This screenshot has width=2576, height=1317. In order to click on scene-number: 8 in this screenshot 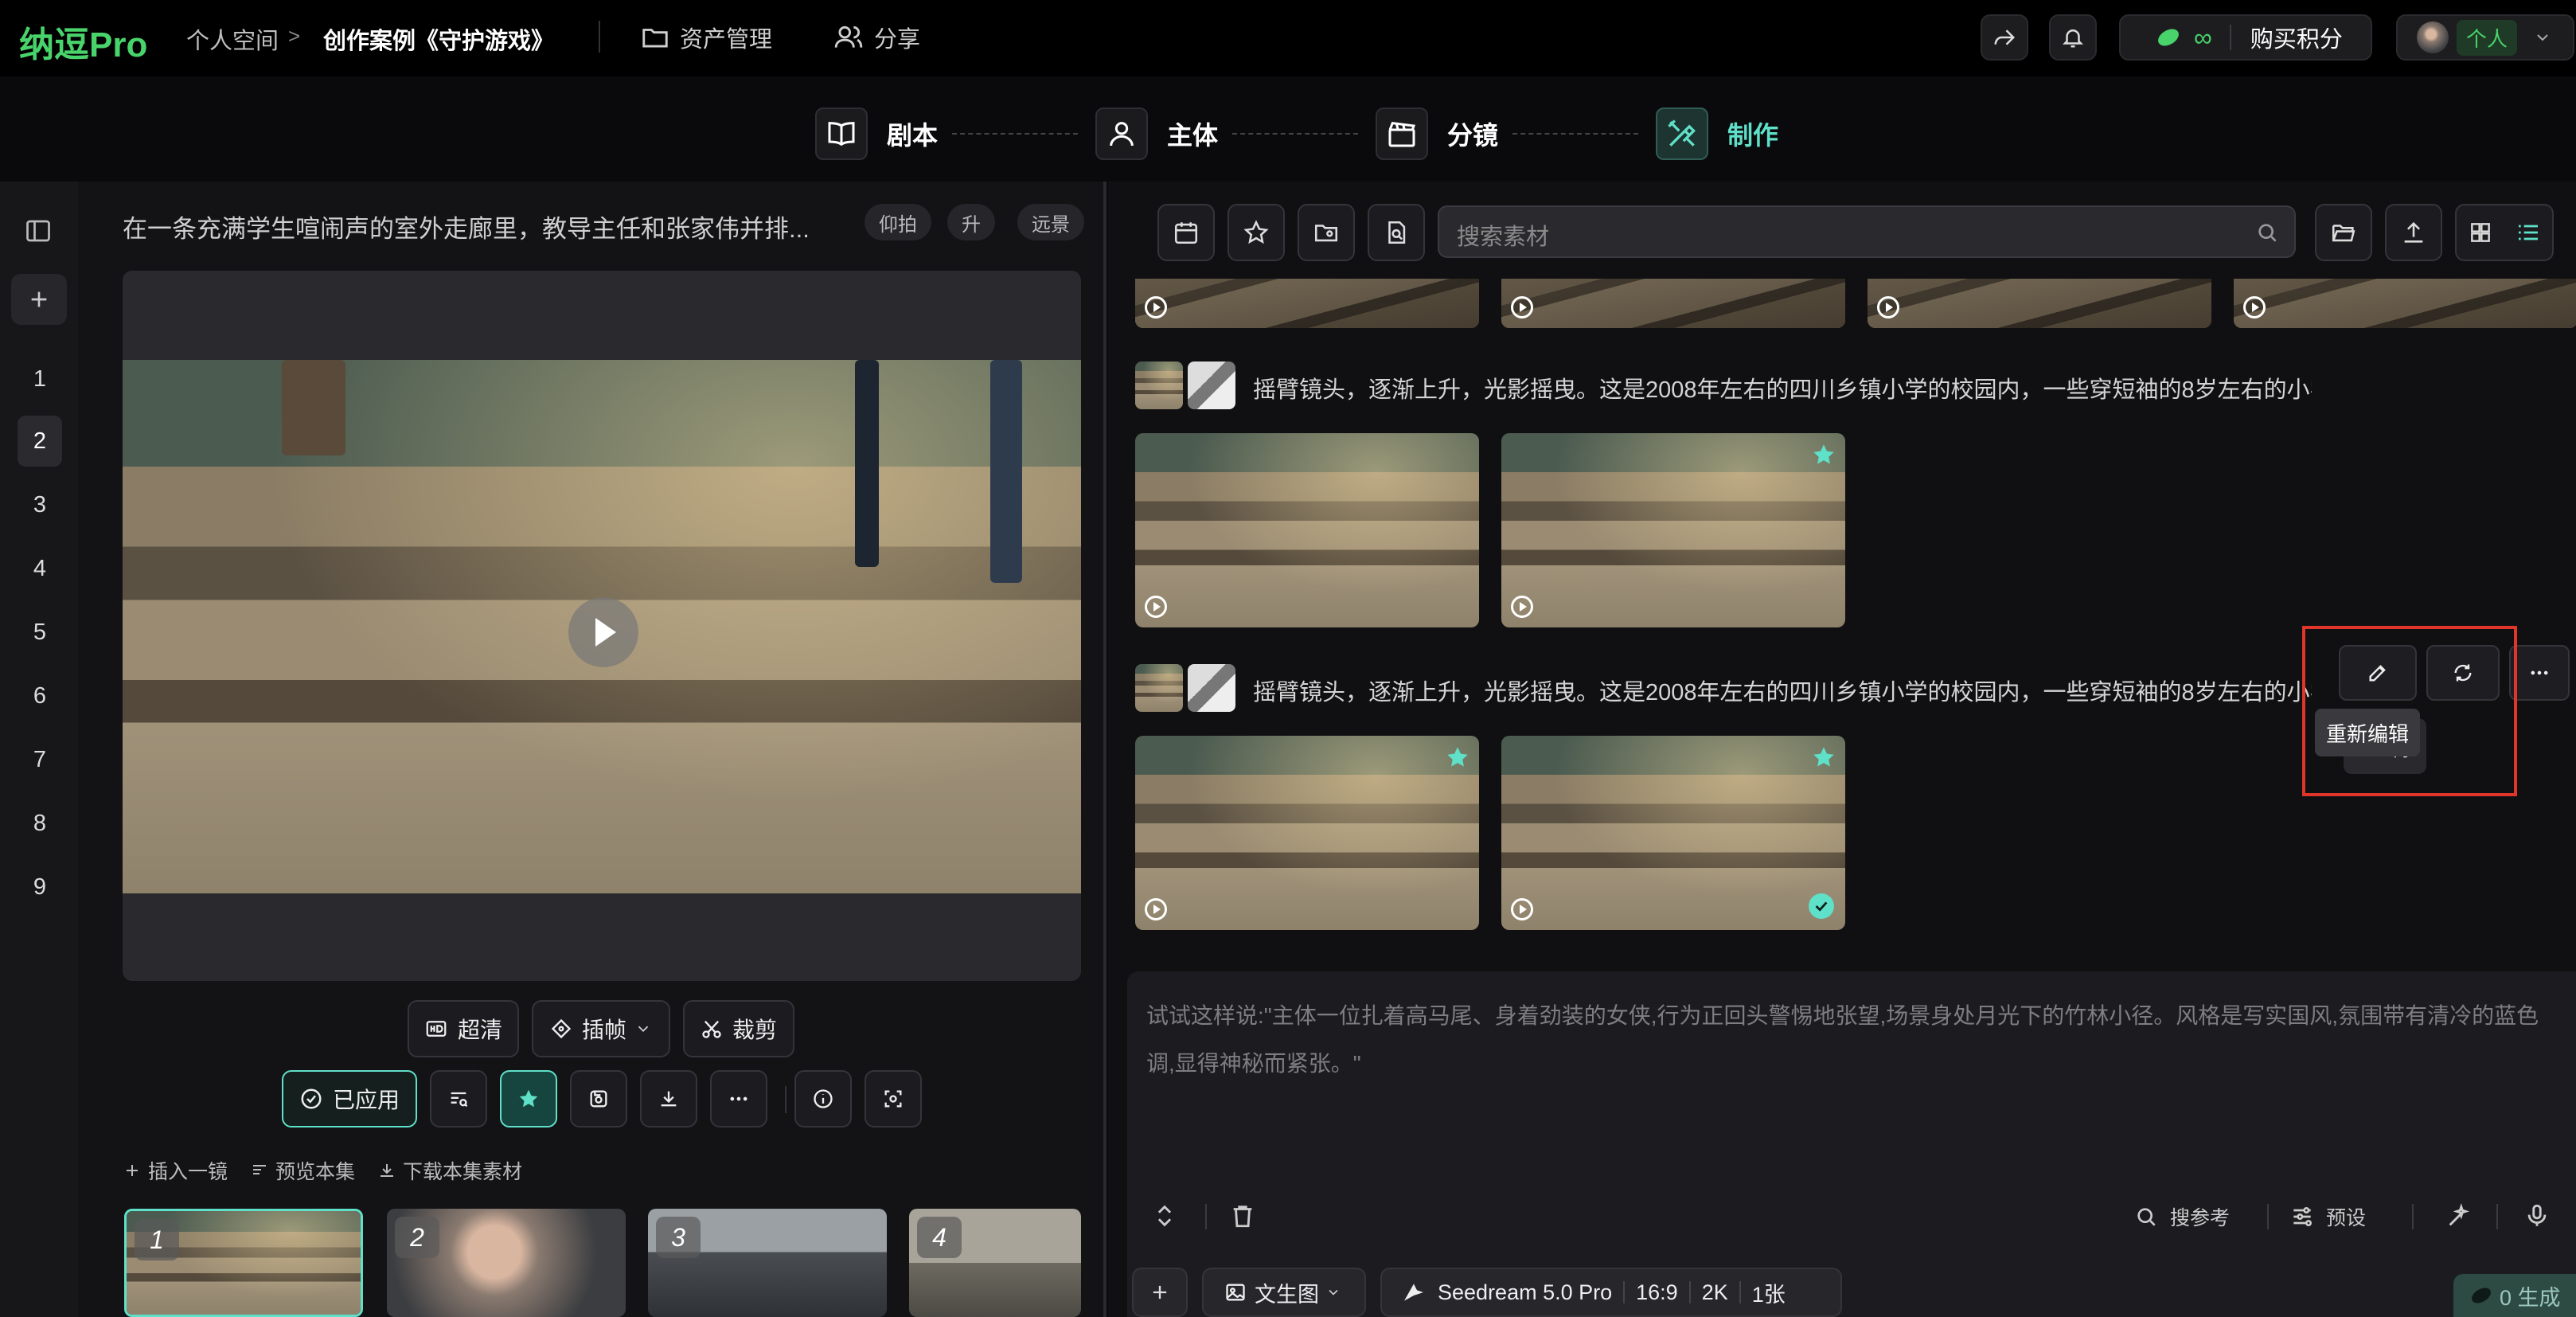, I will do `click(40, 824)`.